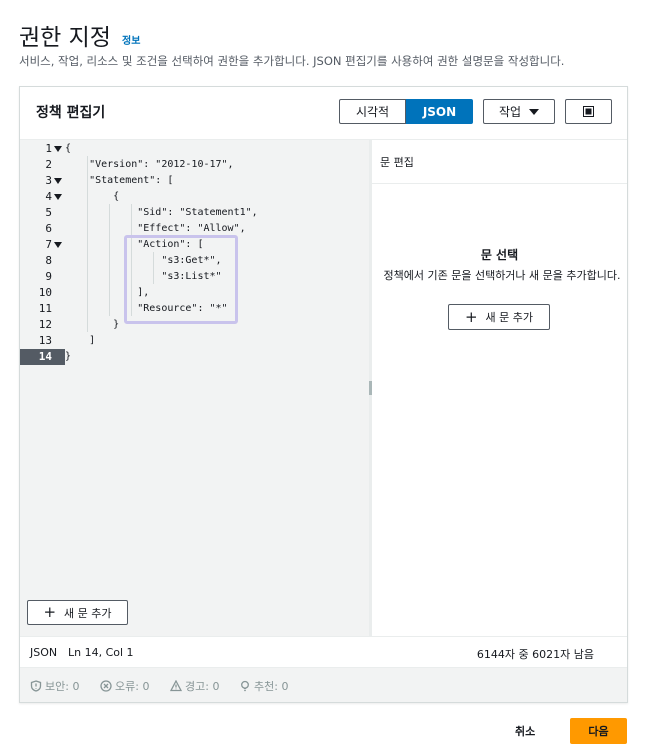  I want to click on error-findings: 오류: 0, so click(124, 686).